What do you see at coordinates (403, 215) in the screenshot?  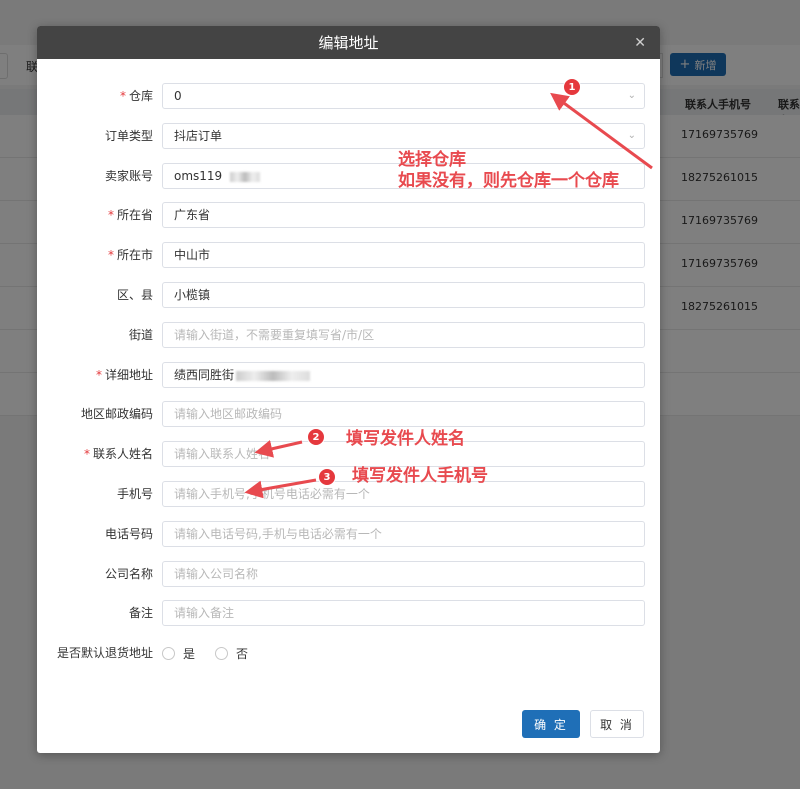 I see `province-input: 广东省` at bounding box center [403, 215].